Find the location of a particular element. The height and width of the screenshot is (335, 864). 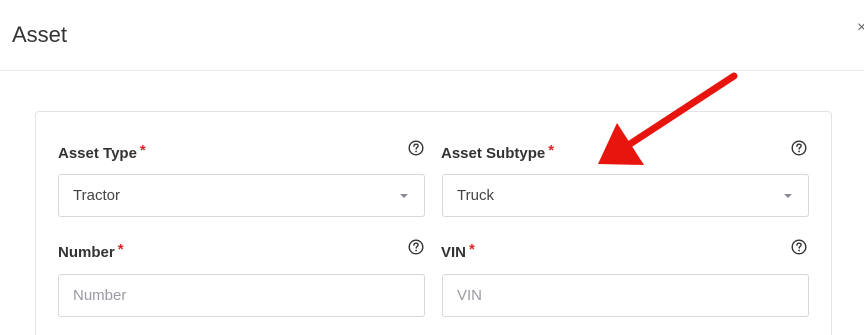

vin-label: VIN * is located at coordinates (458, 251).